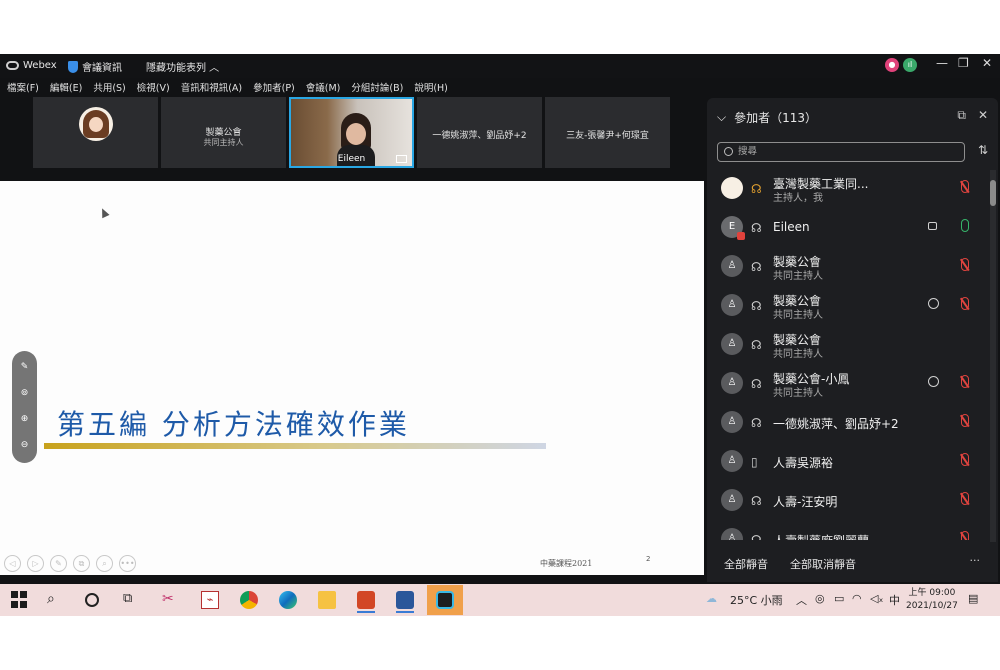 This screenshot has height=670, width=1000. Describe the element at coordinates (983, 115) in the screenshot. I see `close-panel-icon: ✕` at that location.